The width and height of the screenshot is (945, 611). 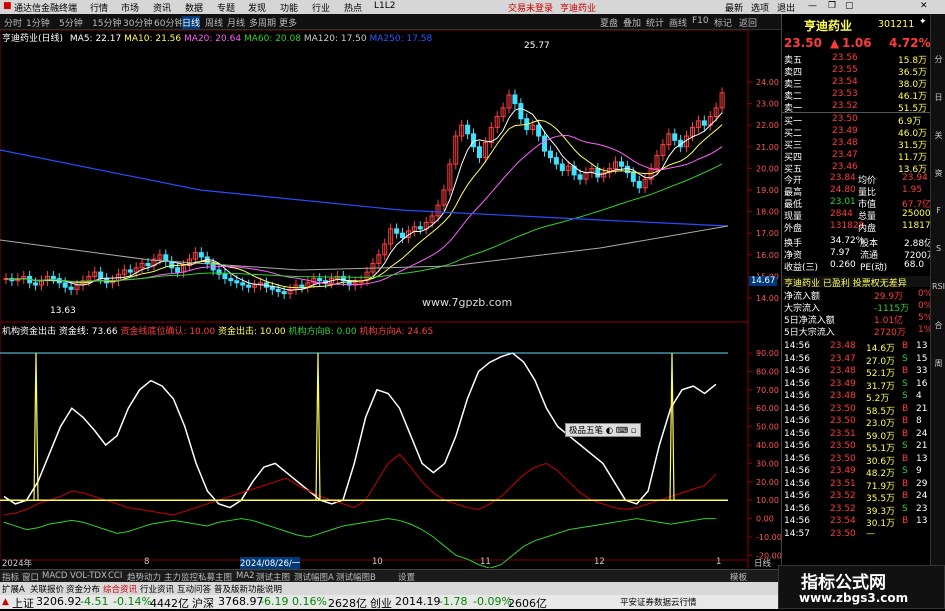 I want to click on menu-hot: 热点, so click(x=353, y=7).